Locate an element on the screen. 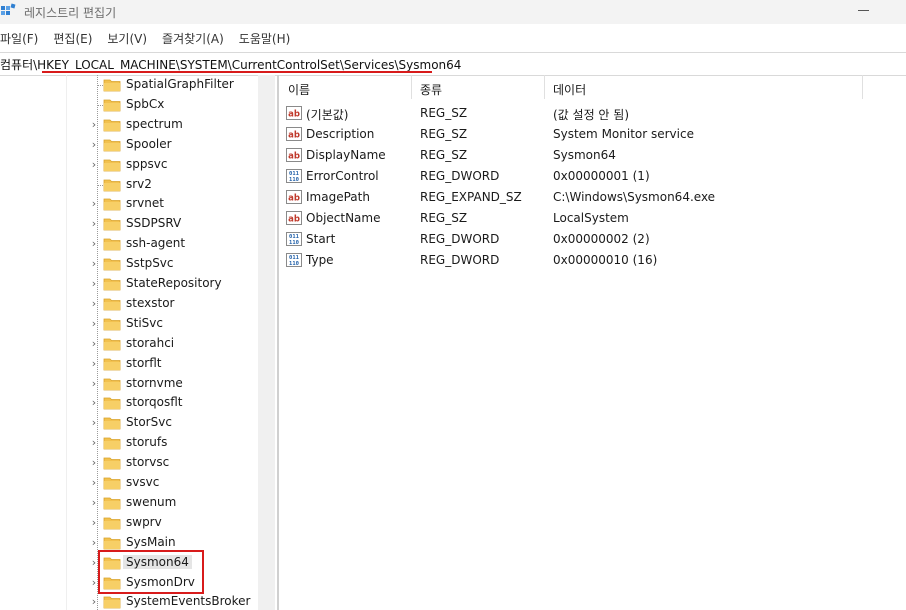 The width and height of the screenshot is (906, 610). regedit-icon is located at coordinates (8, 9).